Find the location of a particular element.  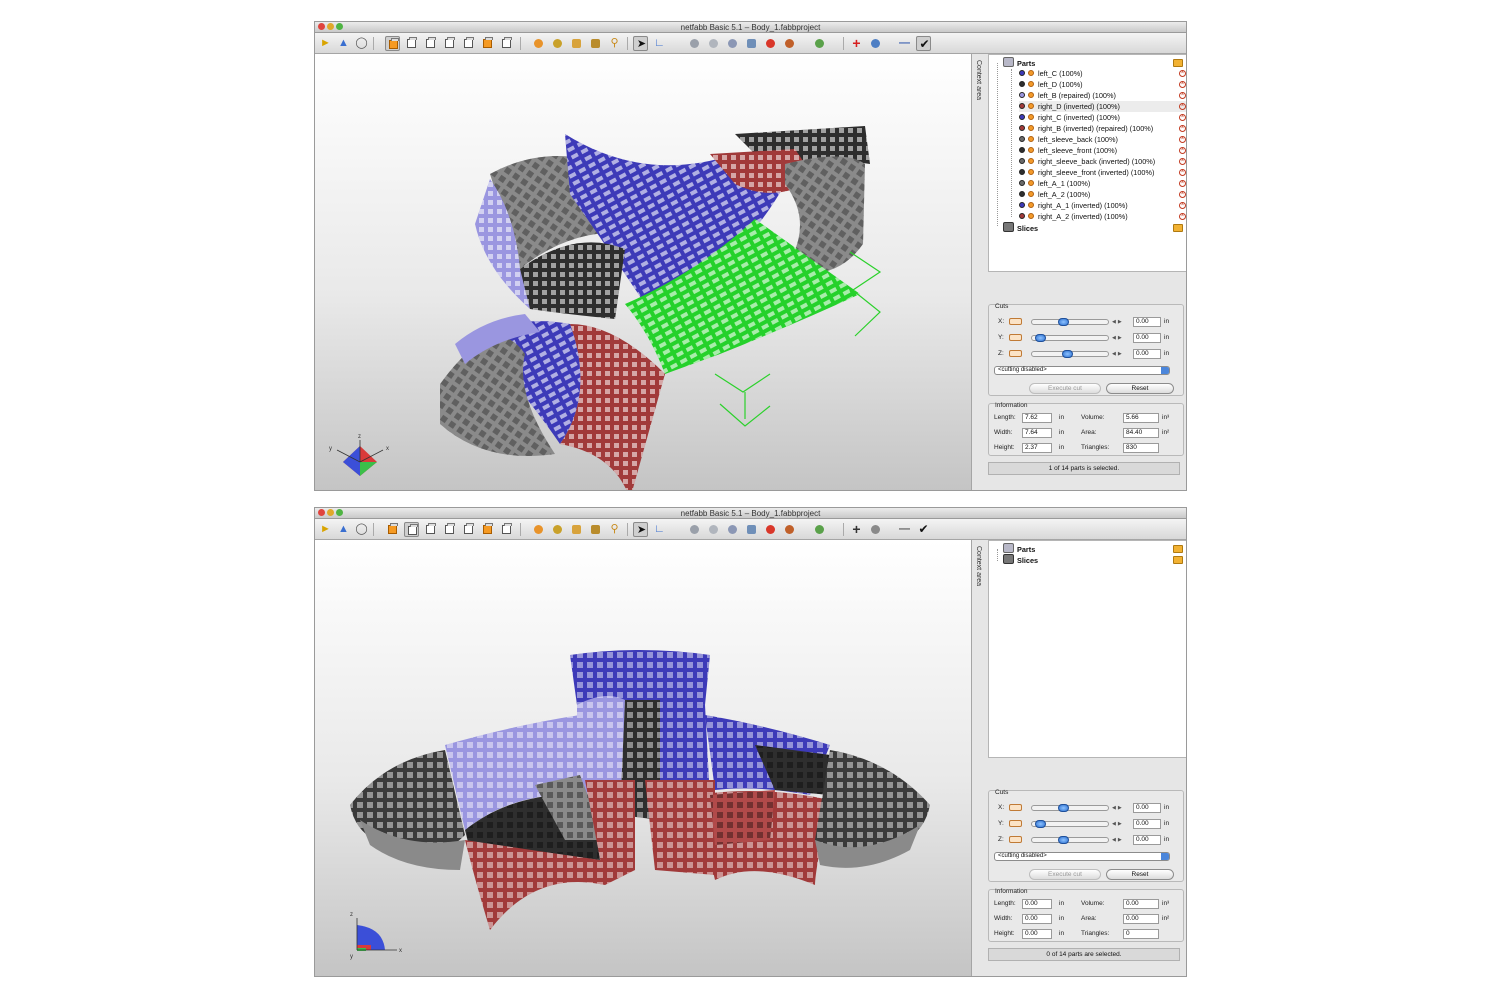

part-list-item: left_A_2 (100%) × is located at coordinates (1102, 194).